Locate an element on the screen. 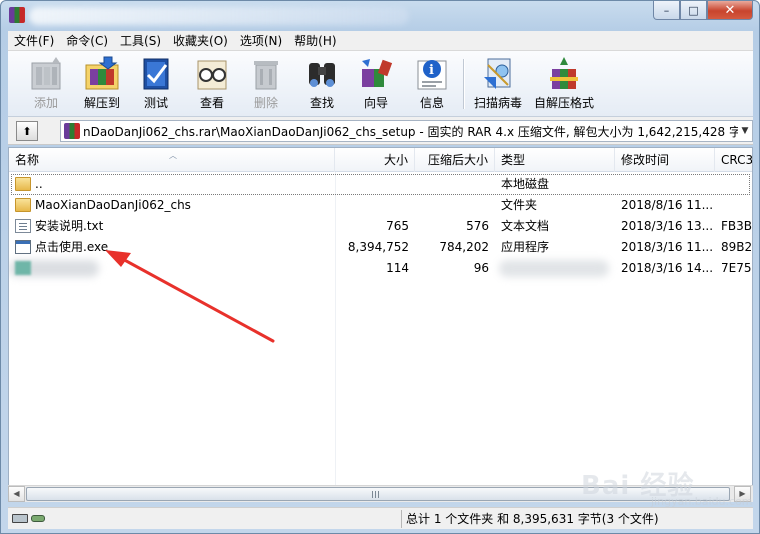 This screenshot has height=534, width=760. add-label: 添加 is located at coordinates (45, 103).